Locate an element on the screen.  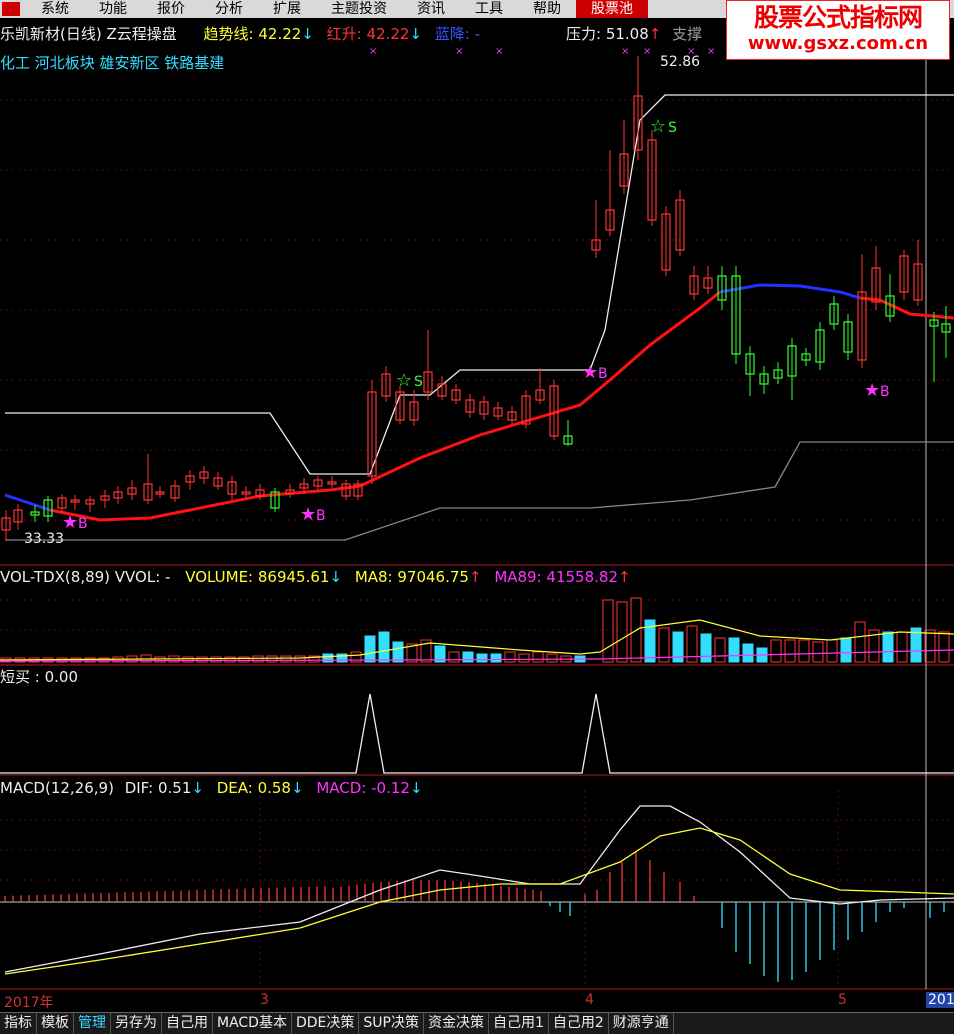
stock-title: 乐凯新材(日线) Z云程操盘 is located at coordinates (88, 34).